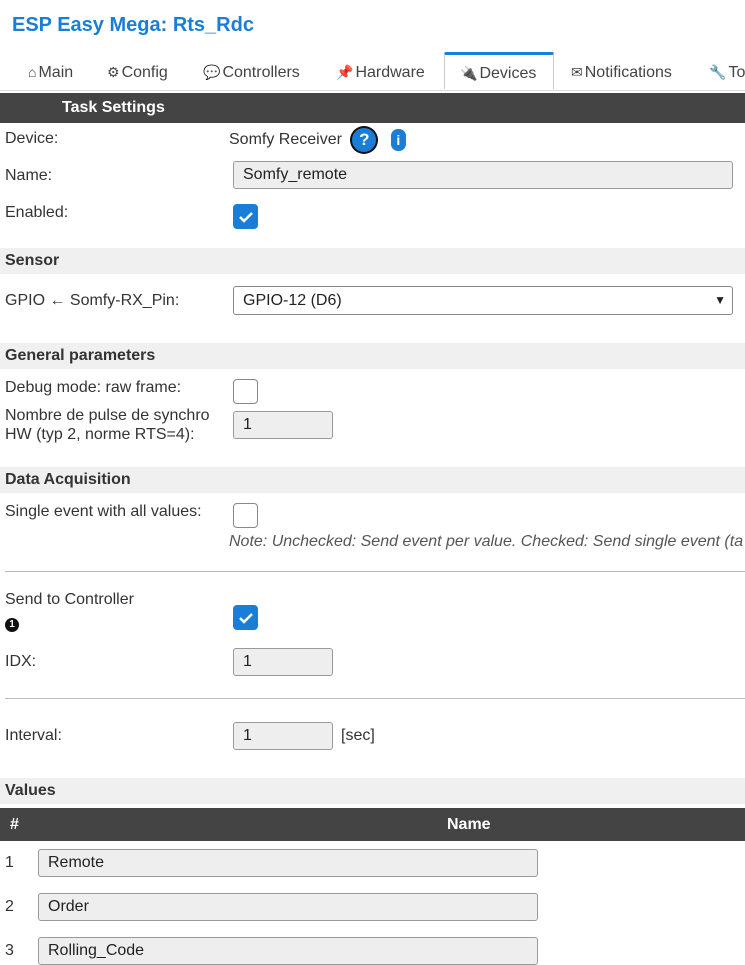 The image size is (745, 965). Describe the element at coordinates (358, 735) in the screenshot. I see `interval-unit: [sec]` at that location.